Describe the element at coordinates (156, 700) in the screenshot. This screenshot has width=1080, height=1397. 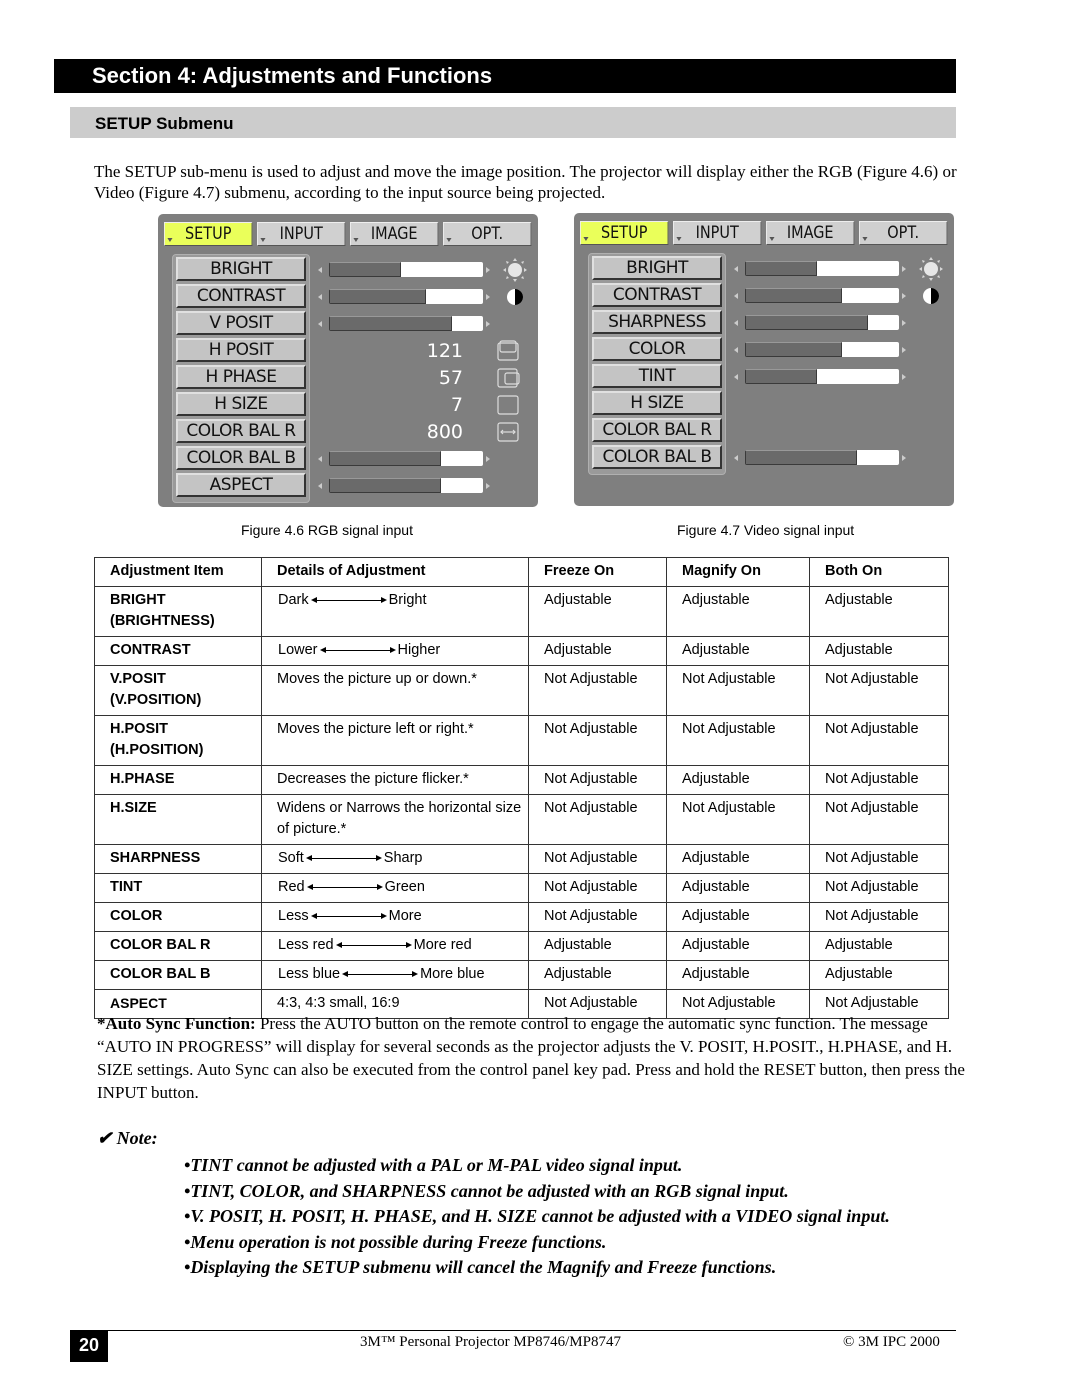
I see `item-full-name: (V.POSITION)` at that location.